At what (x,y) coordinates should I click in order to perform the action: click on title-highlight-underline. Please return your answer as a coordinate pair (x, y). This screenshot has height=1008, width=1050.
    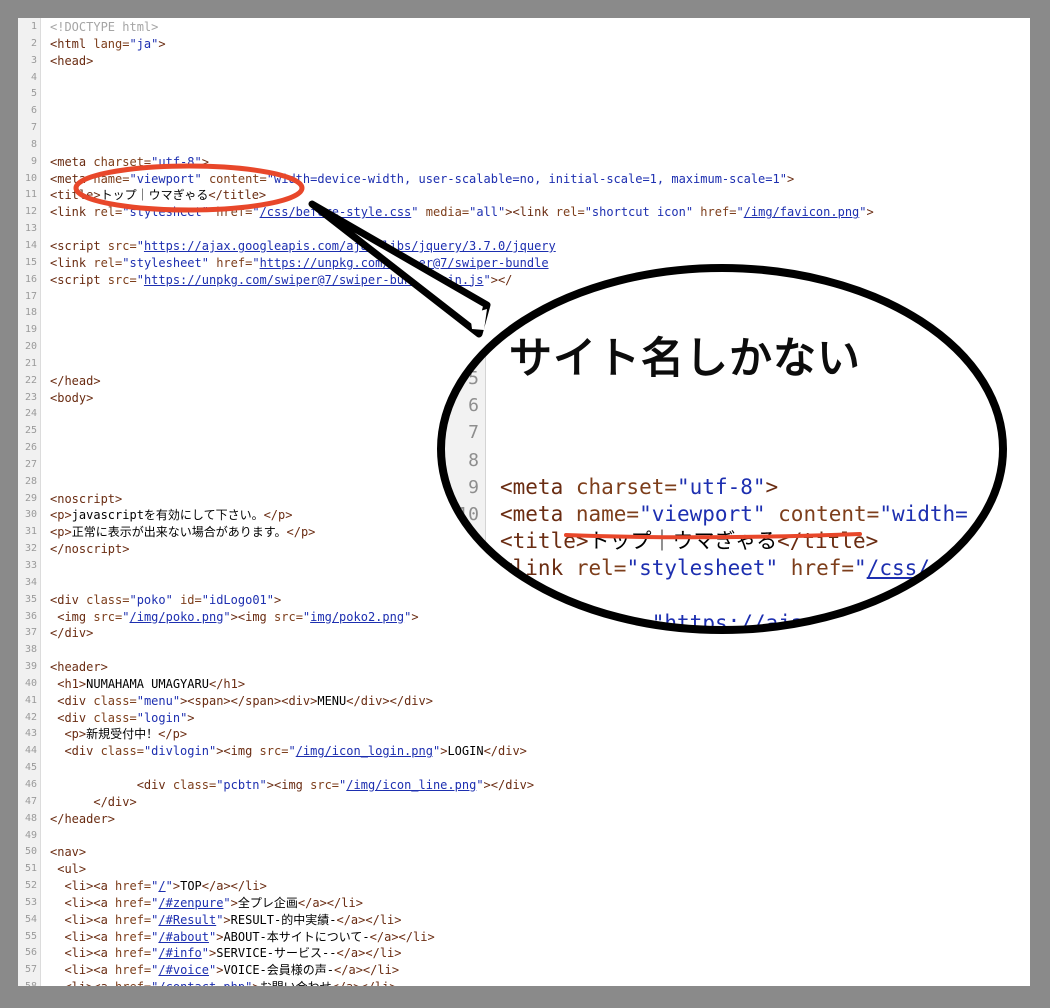
    Looking at the image, I should click on (713, 536).